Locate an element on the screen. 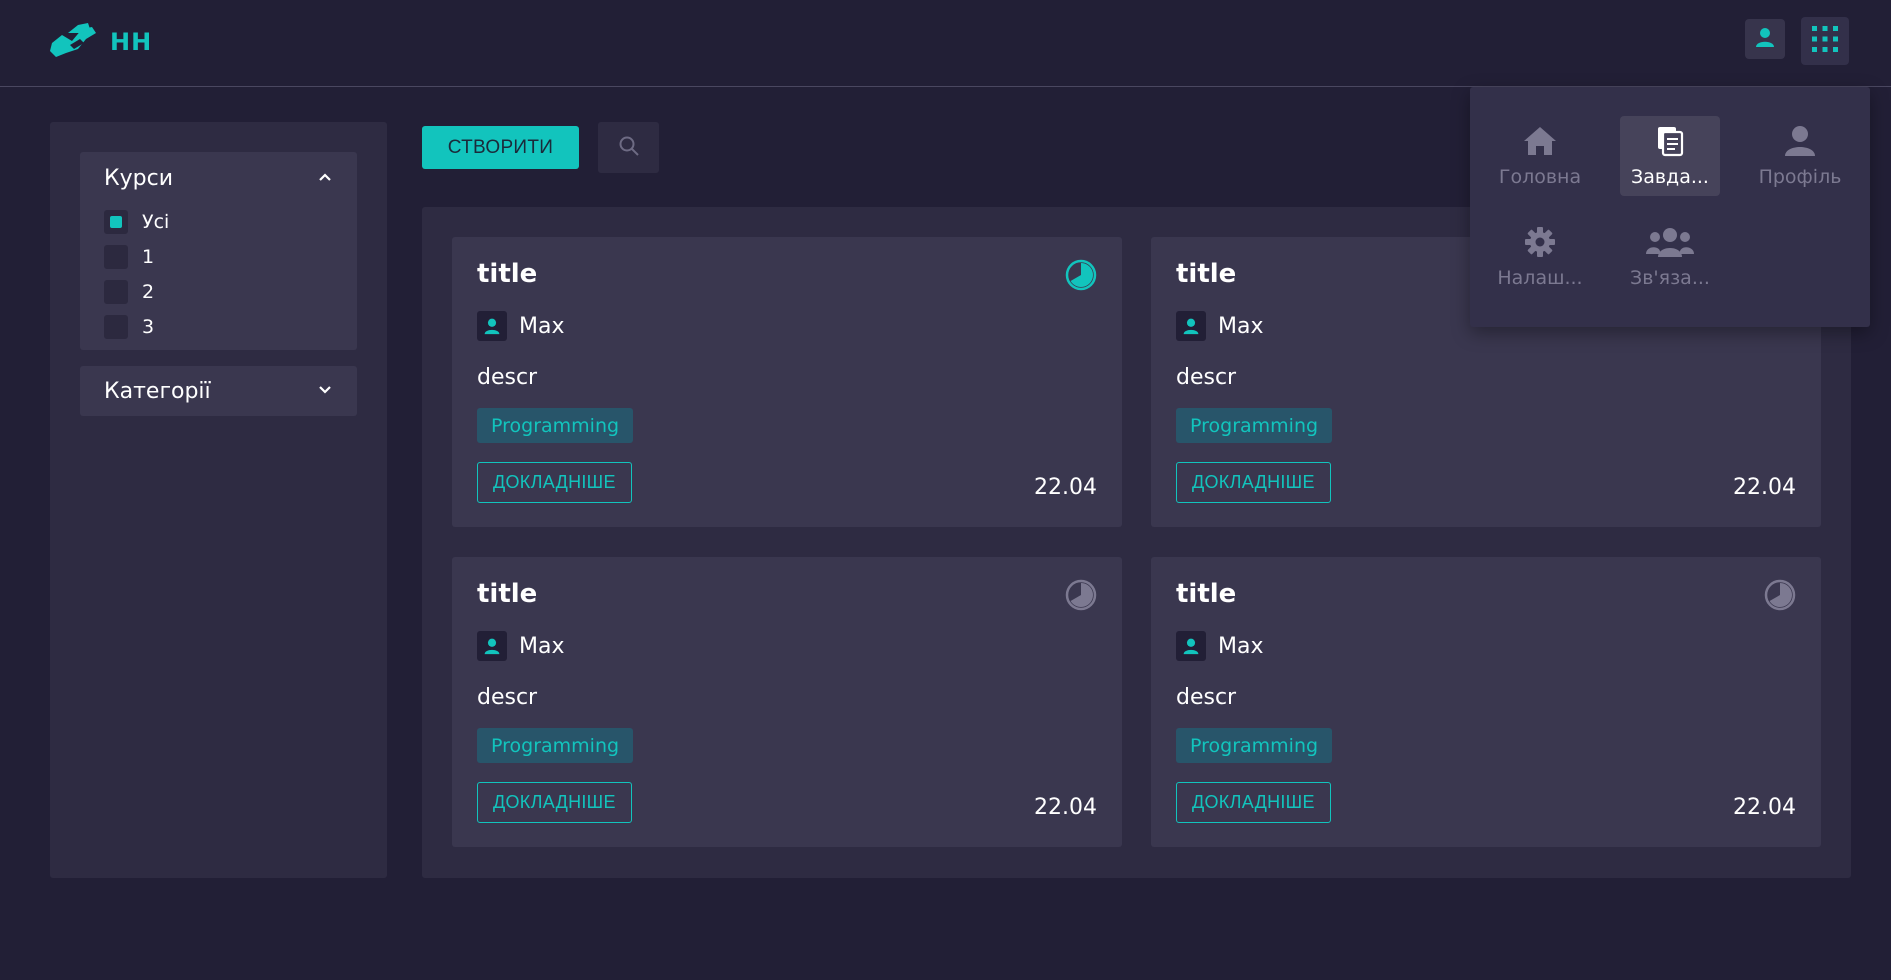 Image resolution: width=1891 pixels, height=980 pixels. categories-filter-header: Категорії is located at coordinates (218, 391).